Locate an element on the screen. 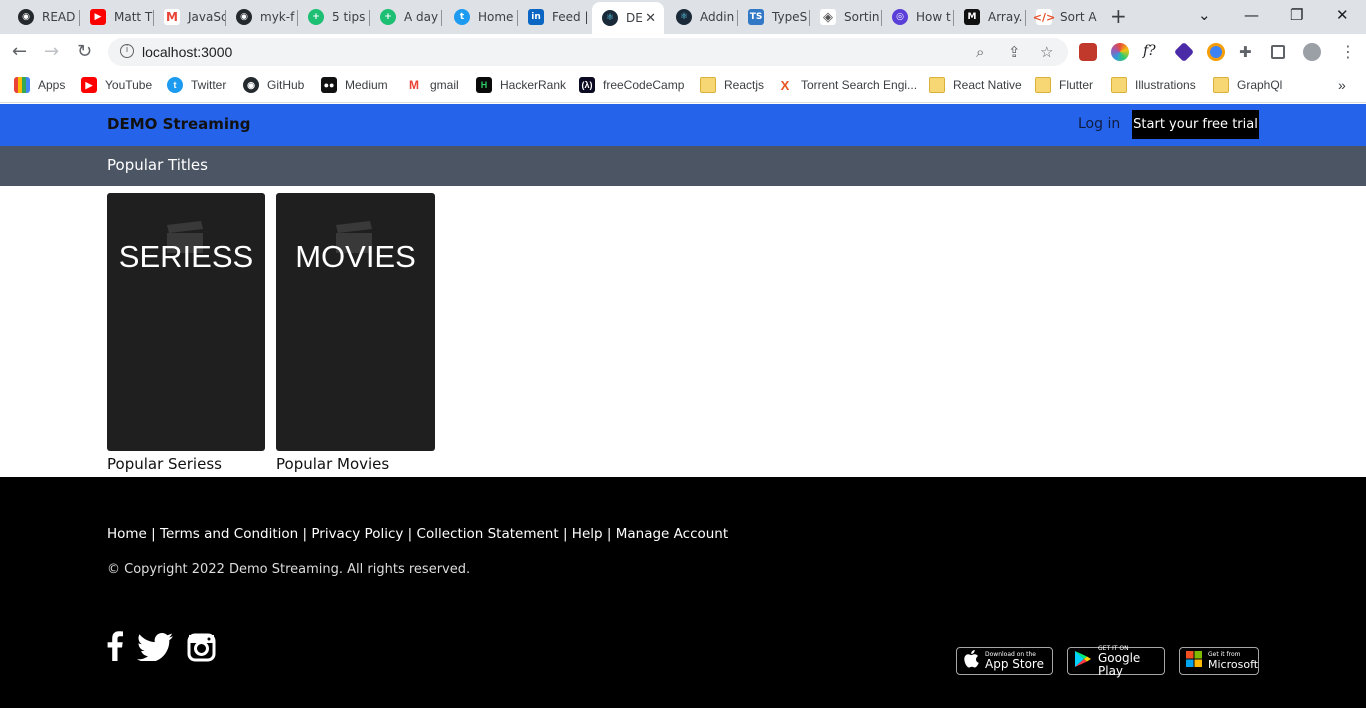 The height and width of the screenshot is (708, 1366). app-store-badge: Download on the App Store is located at coordinates (1004, 661).